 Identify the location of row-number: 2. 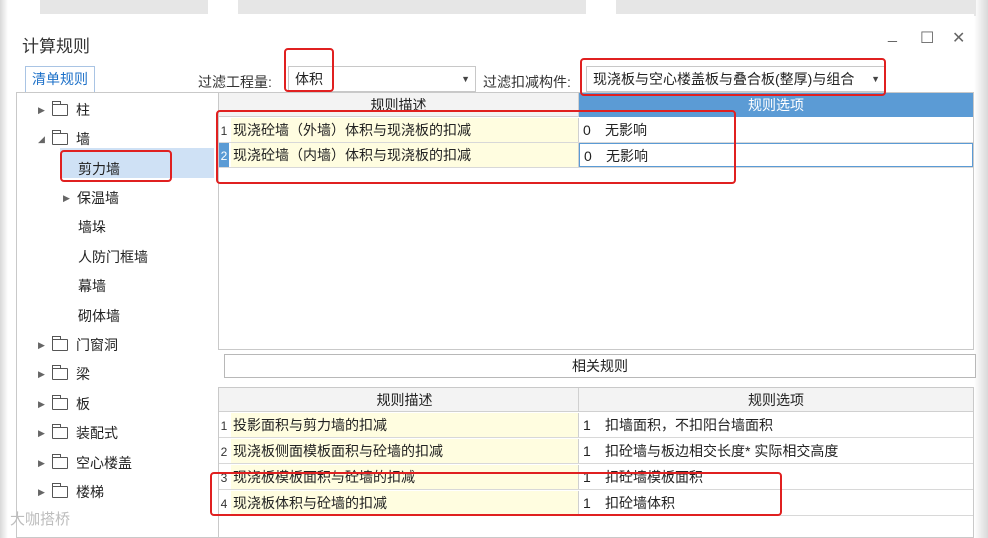
(224, 451).